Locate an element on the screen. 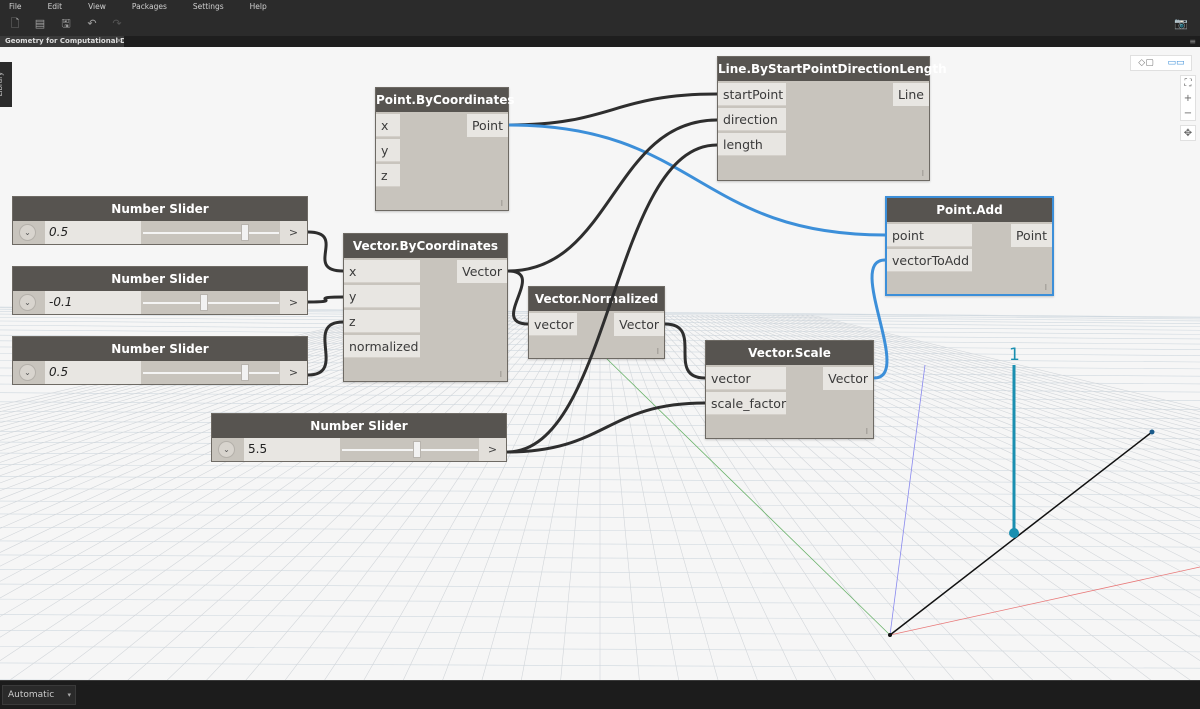  node-title: Vector.ByCoordinates is located at coordinates (425, 246).